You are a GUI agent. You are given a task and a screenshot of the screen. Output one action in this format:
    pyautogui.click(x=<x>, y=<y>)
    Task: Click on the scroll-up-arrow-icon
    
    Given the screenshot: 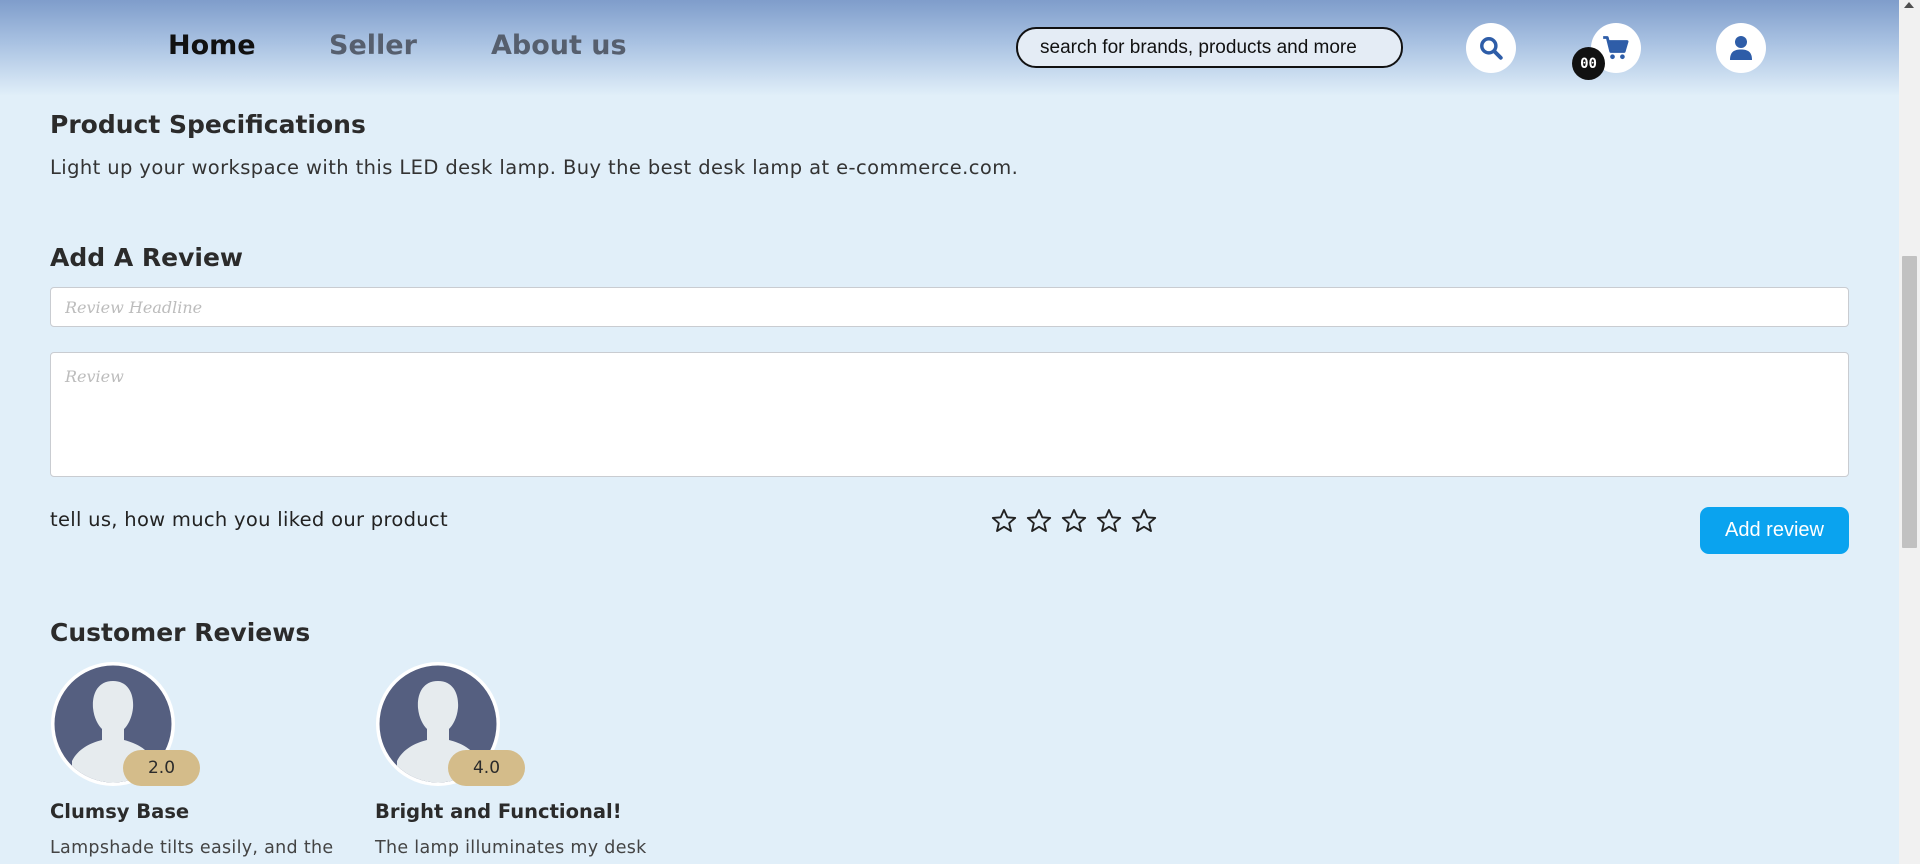 What is the action you would take?
    pyautogui.click(x=1909, y=5)
    